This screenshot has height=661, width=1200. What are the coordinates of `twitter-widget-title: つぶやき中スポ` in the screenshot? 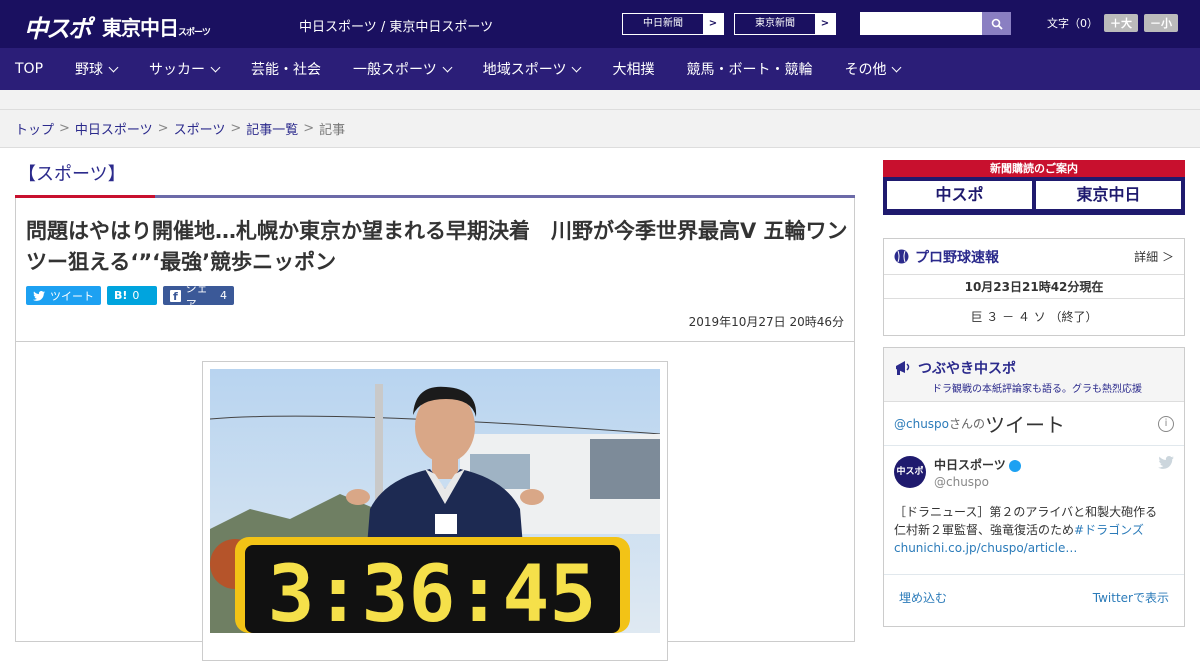 It's located at (967, 369).